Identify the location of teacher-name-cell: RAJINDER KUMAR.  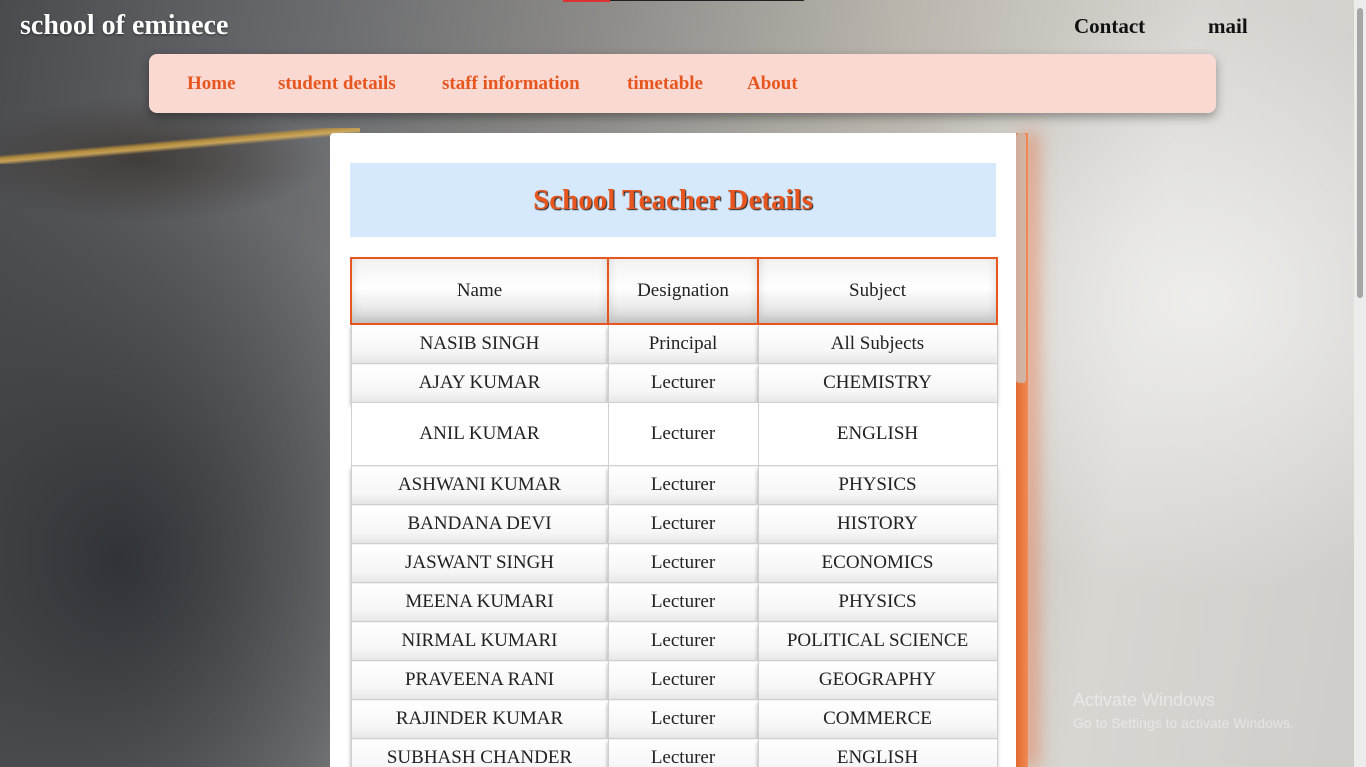
(479, 719).